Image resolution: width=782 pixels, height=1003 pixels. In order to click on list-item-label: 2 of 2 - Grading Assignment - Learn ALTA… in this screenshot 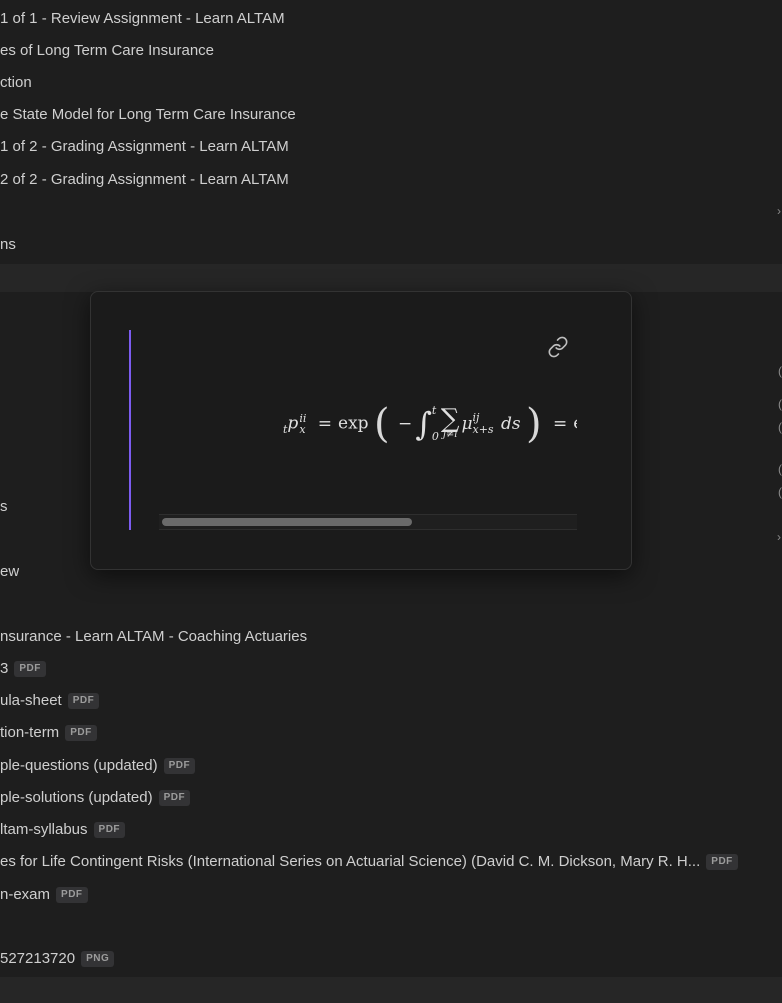, I will do `click(144, 180)`.